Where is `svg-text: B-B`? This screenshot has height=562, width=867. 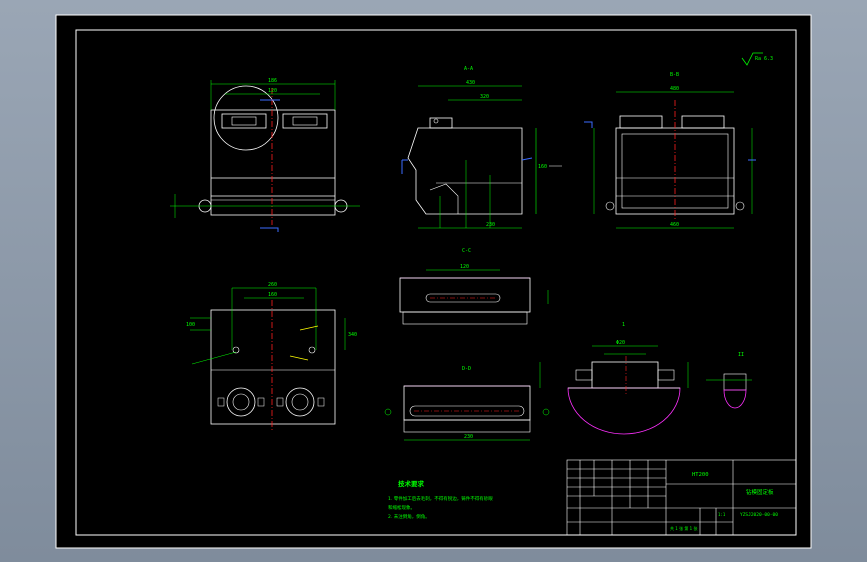
svg-text: B-B is located at coordinates (674, 75).